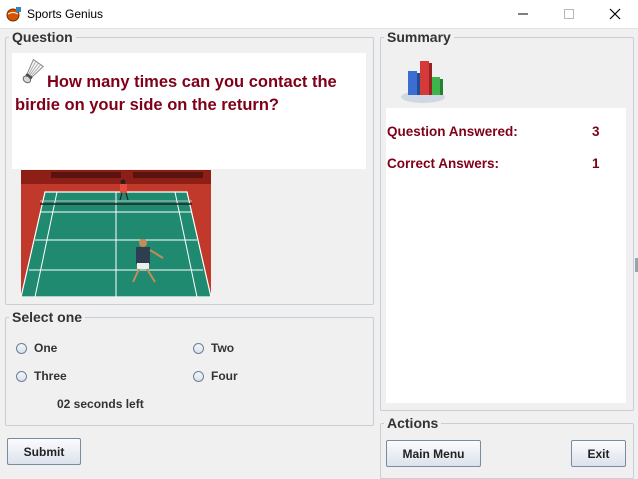 The width and height of the screenshot is (638, 479). I want to click on close-button, so click(615, 14).